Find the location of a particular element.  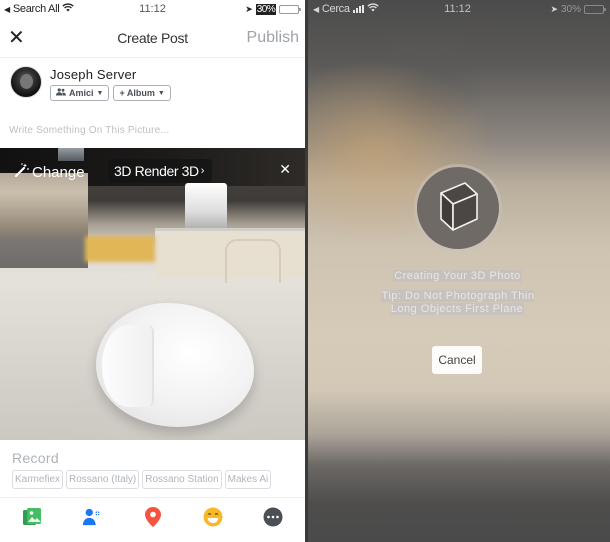

author-name: Joseph Server is located at coordinates (93, 74).